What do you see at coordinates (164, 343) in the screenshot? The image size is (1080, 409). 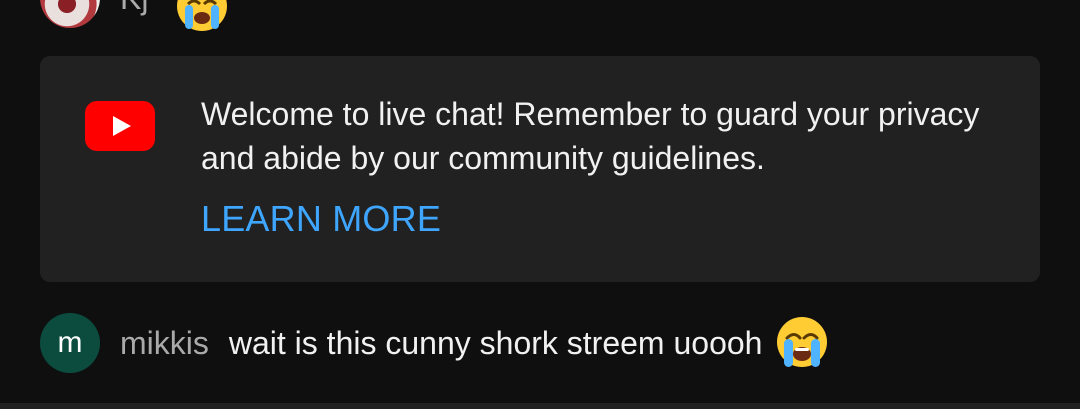 I see `author-name: mikkis` at bounding box center [164, 343].